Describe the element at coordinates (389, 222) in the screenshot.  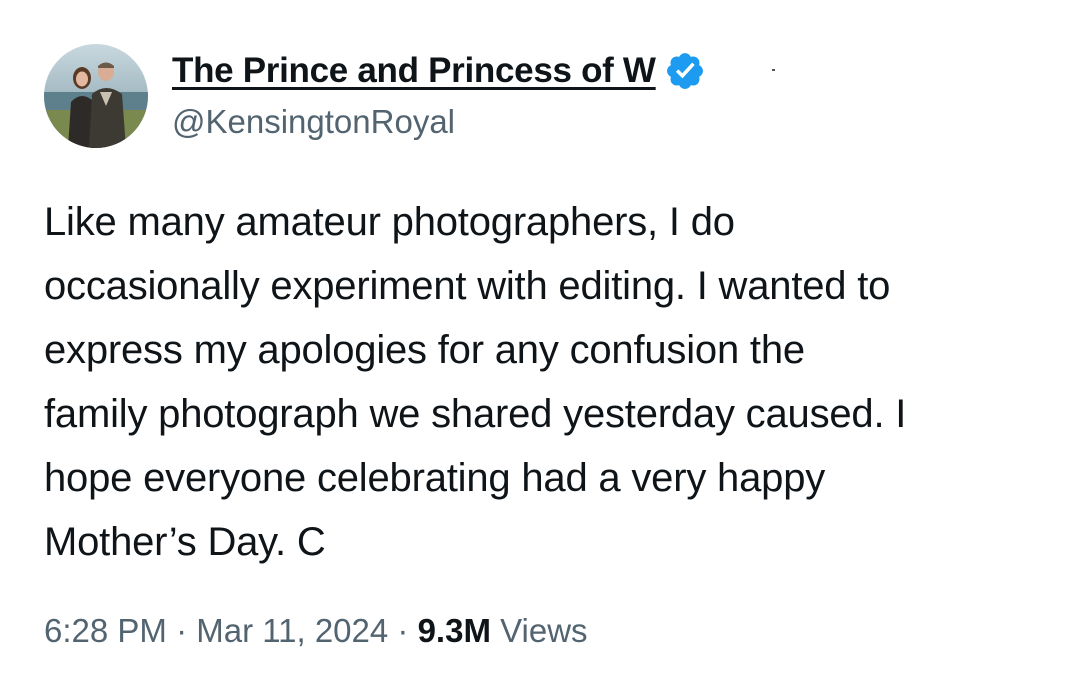
I see `tweet-line: Like many amateur photographers, I do` at that location.